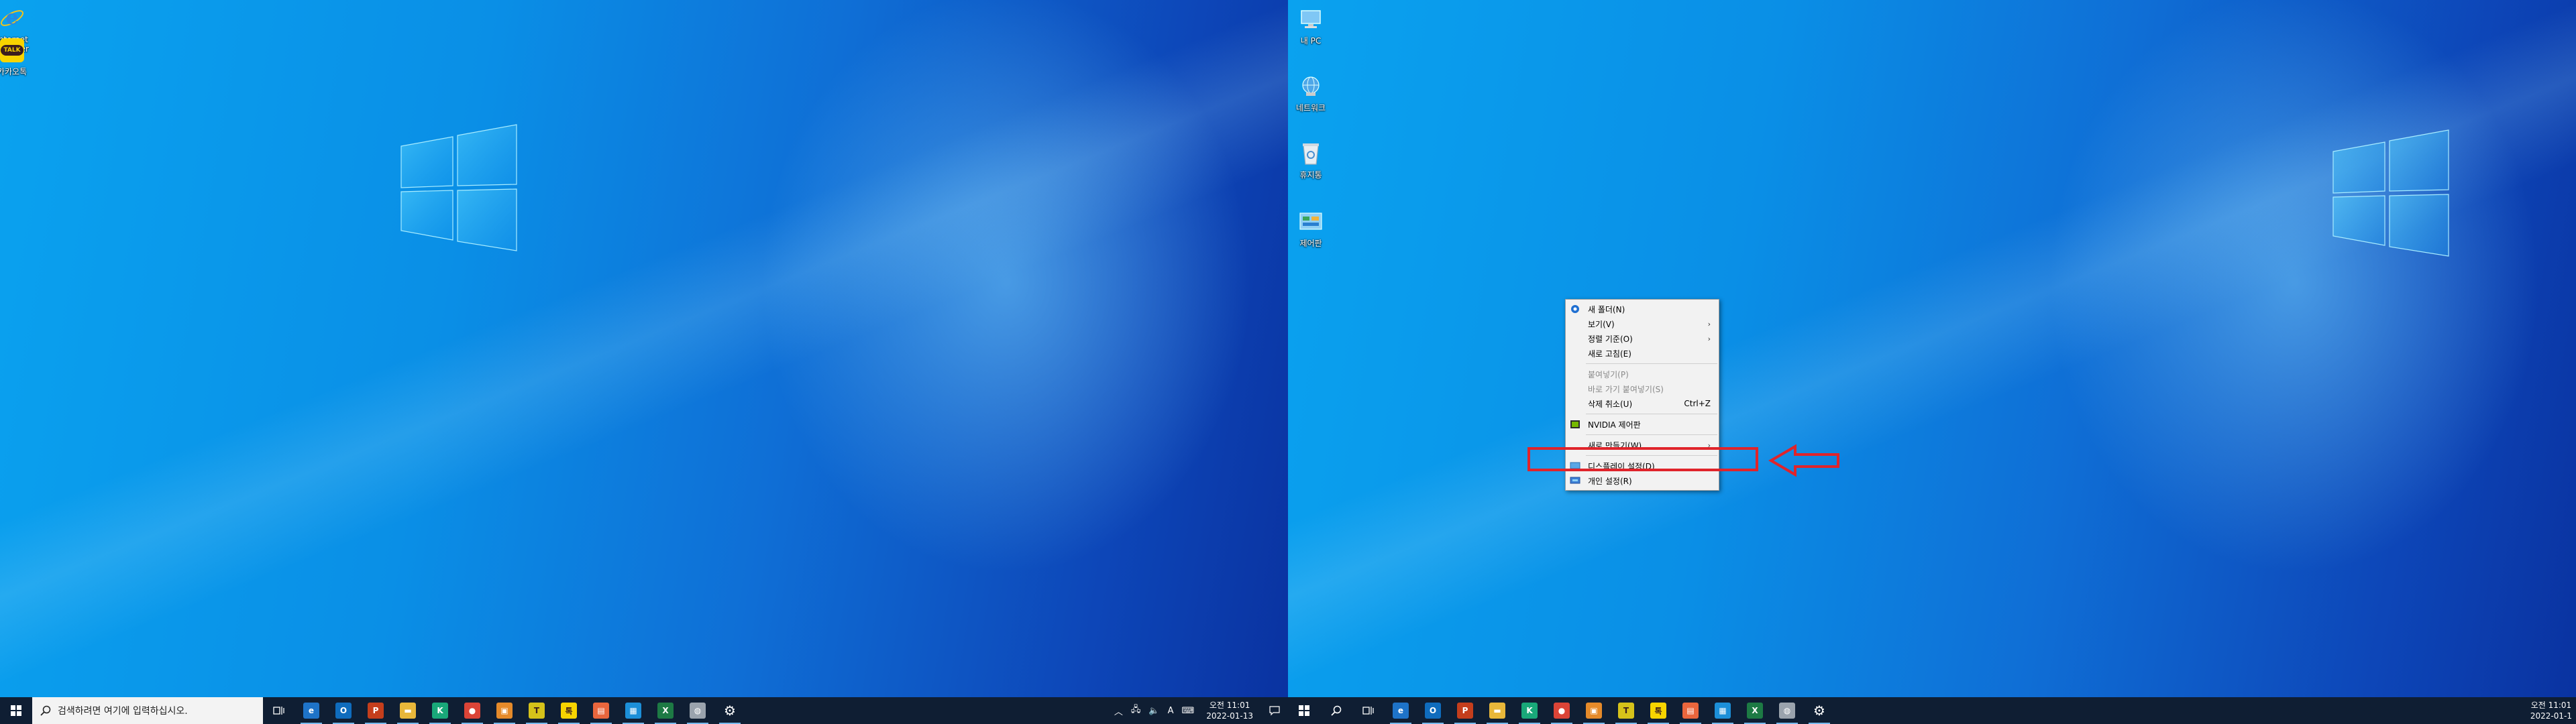 The width and height of the screenshot is (2576, 724). What do you see at coordinates (1187, 711) in the screenshot?
I see `keyboard-tray-icon: ⌨` at bounding box center [1187, 711].